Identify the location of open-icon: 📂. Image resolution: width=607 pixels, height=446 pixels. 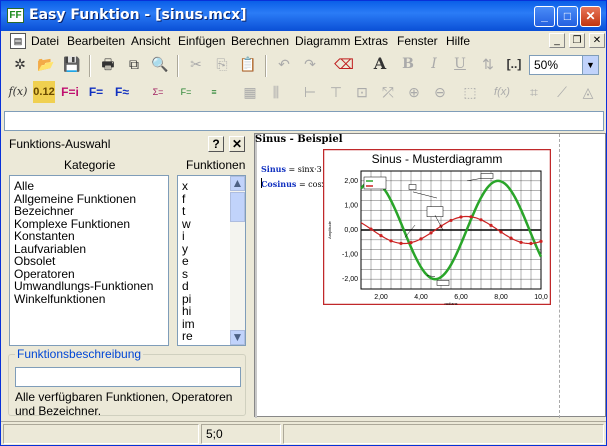
(46, 64).